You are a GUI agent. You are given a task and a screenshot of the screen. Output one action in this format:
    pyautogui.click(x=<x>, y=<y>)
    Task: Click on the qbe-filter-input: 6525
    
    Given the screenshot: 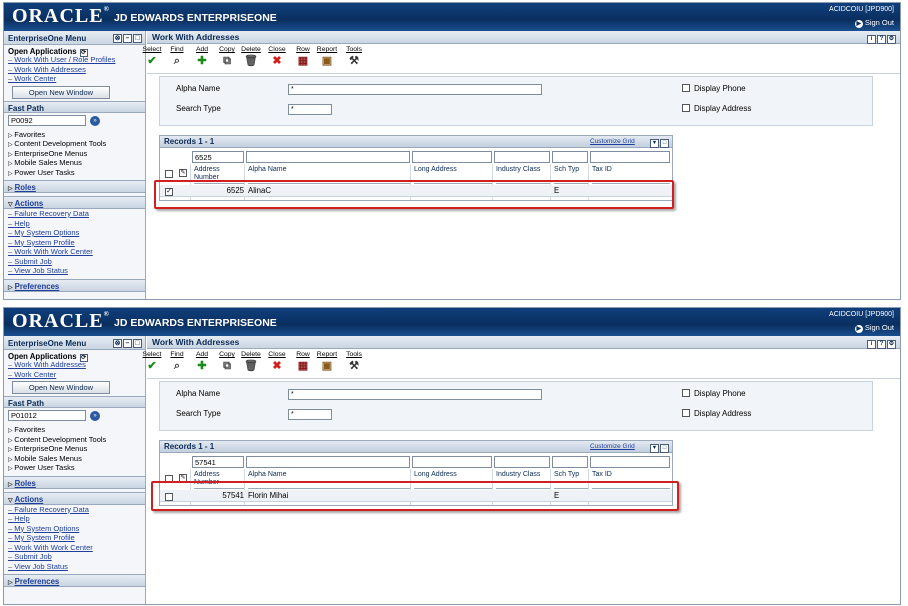 What is the action you would take?
    pyautogui.click(x=218, y=157)
    